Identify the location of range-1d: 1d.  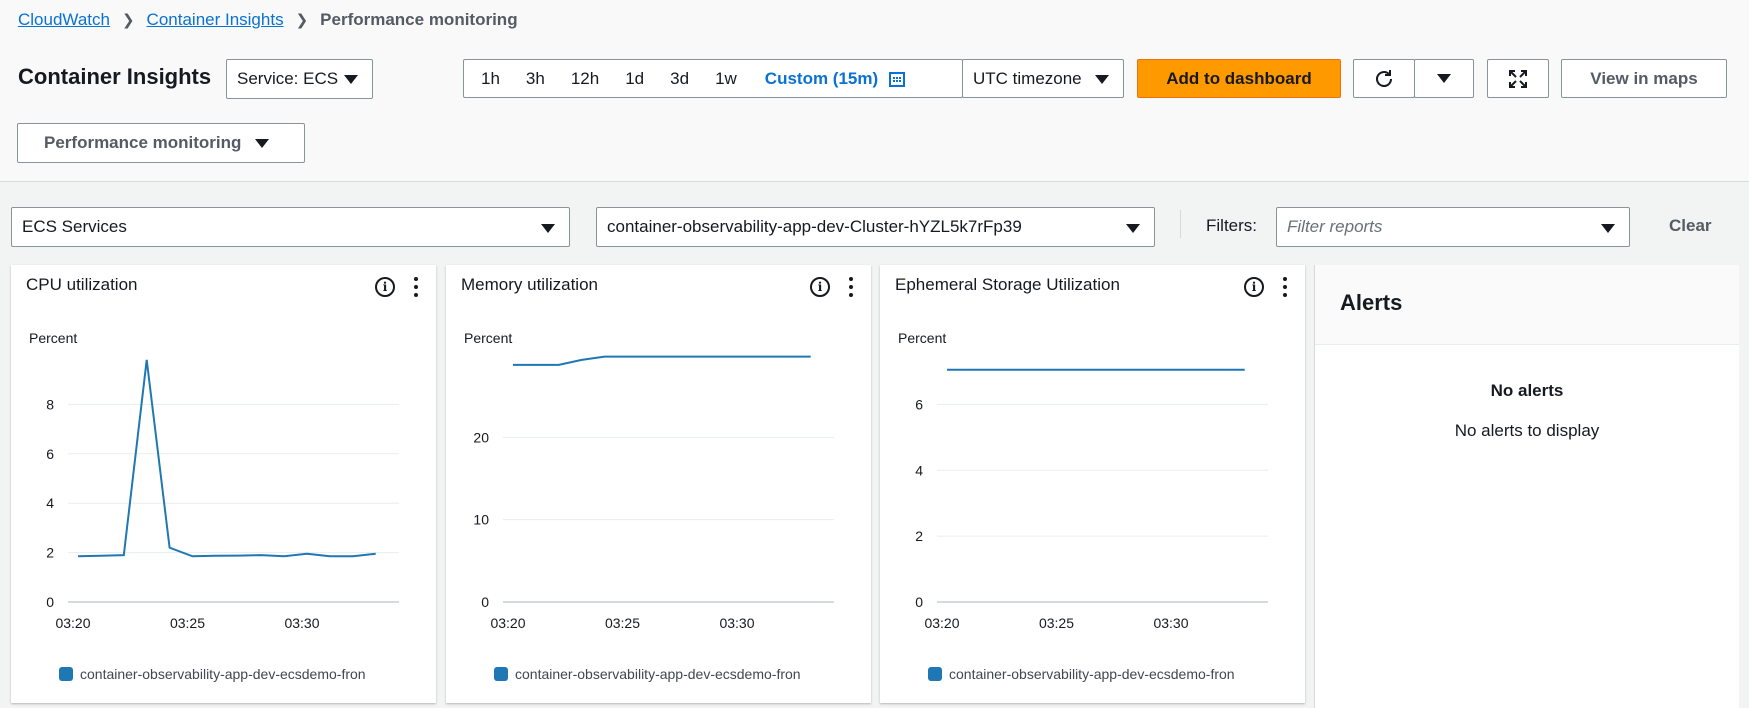
(634, 79).